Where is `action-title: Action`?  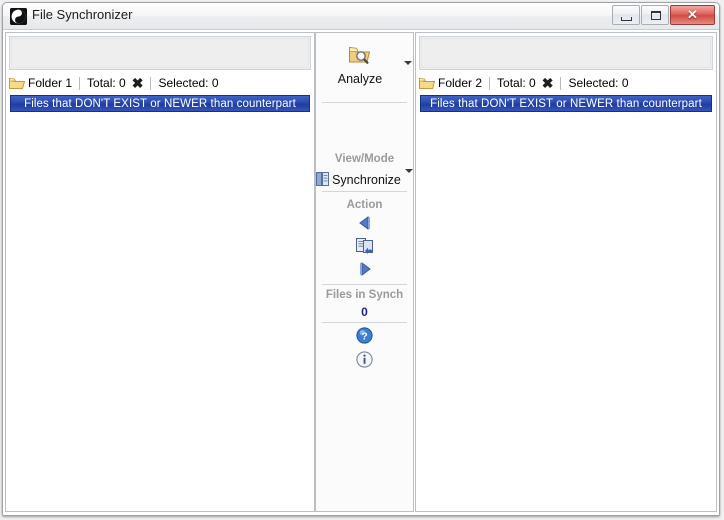
action-title: Action is located at coordinates (364, 205).